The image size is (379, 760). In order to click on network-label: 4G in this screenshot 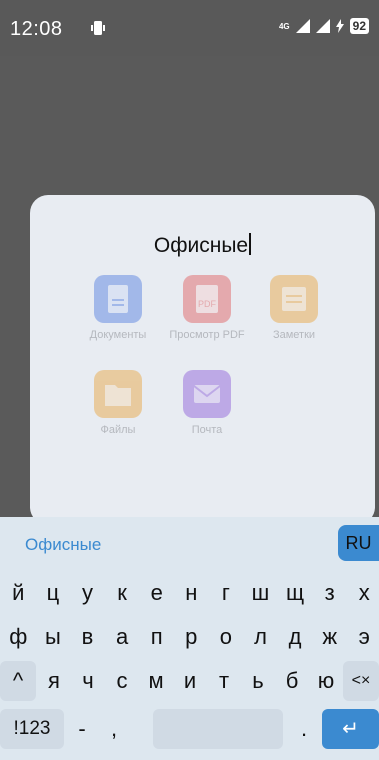, I will do `click(284, 26)`.